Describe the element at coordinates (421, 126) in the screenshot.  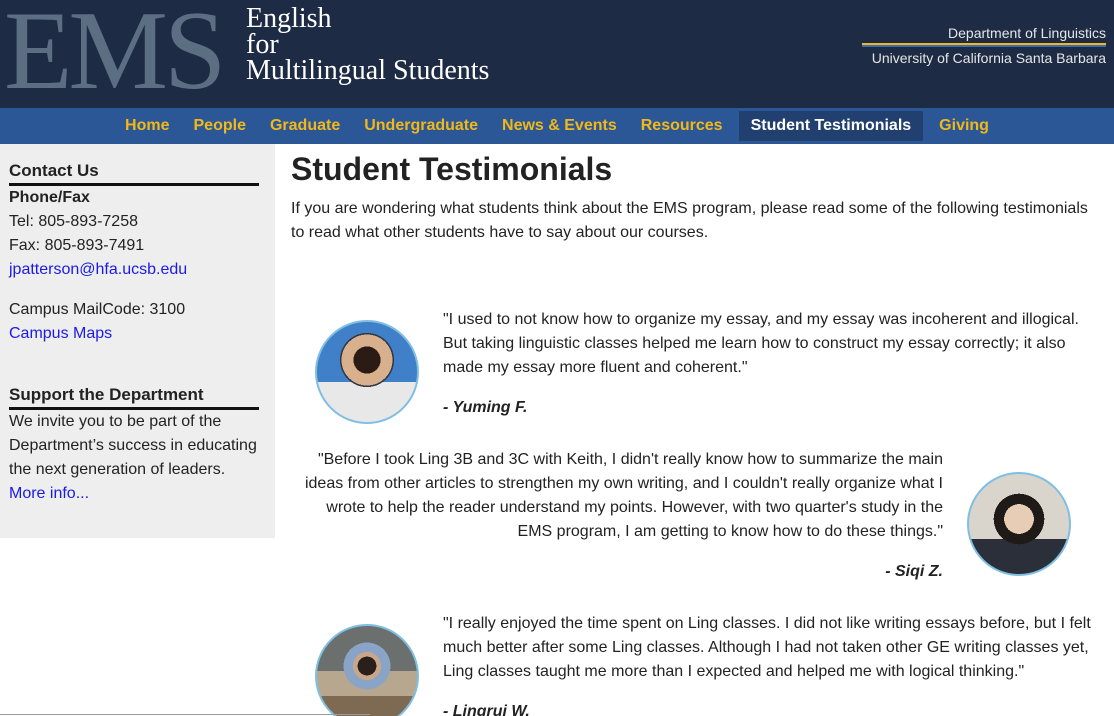
I see `nav-undergraduate: Undergraduate` at that location.